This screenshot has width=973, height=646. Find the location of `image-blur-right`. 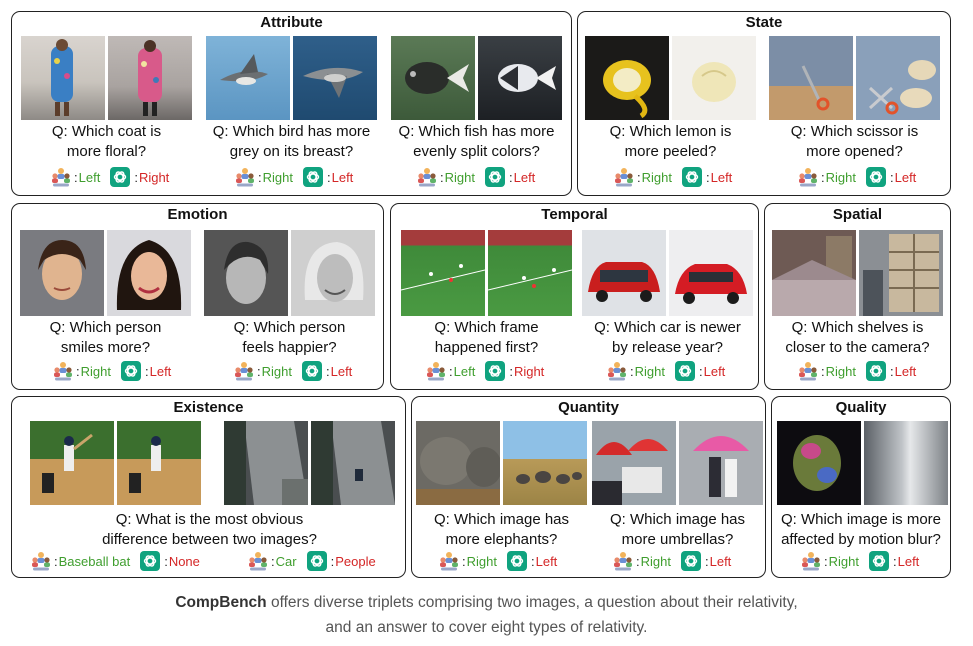

image-blur-right is located at coordinates (906, 463).